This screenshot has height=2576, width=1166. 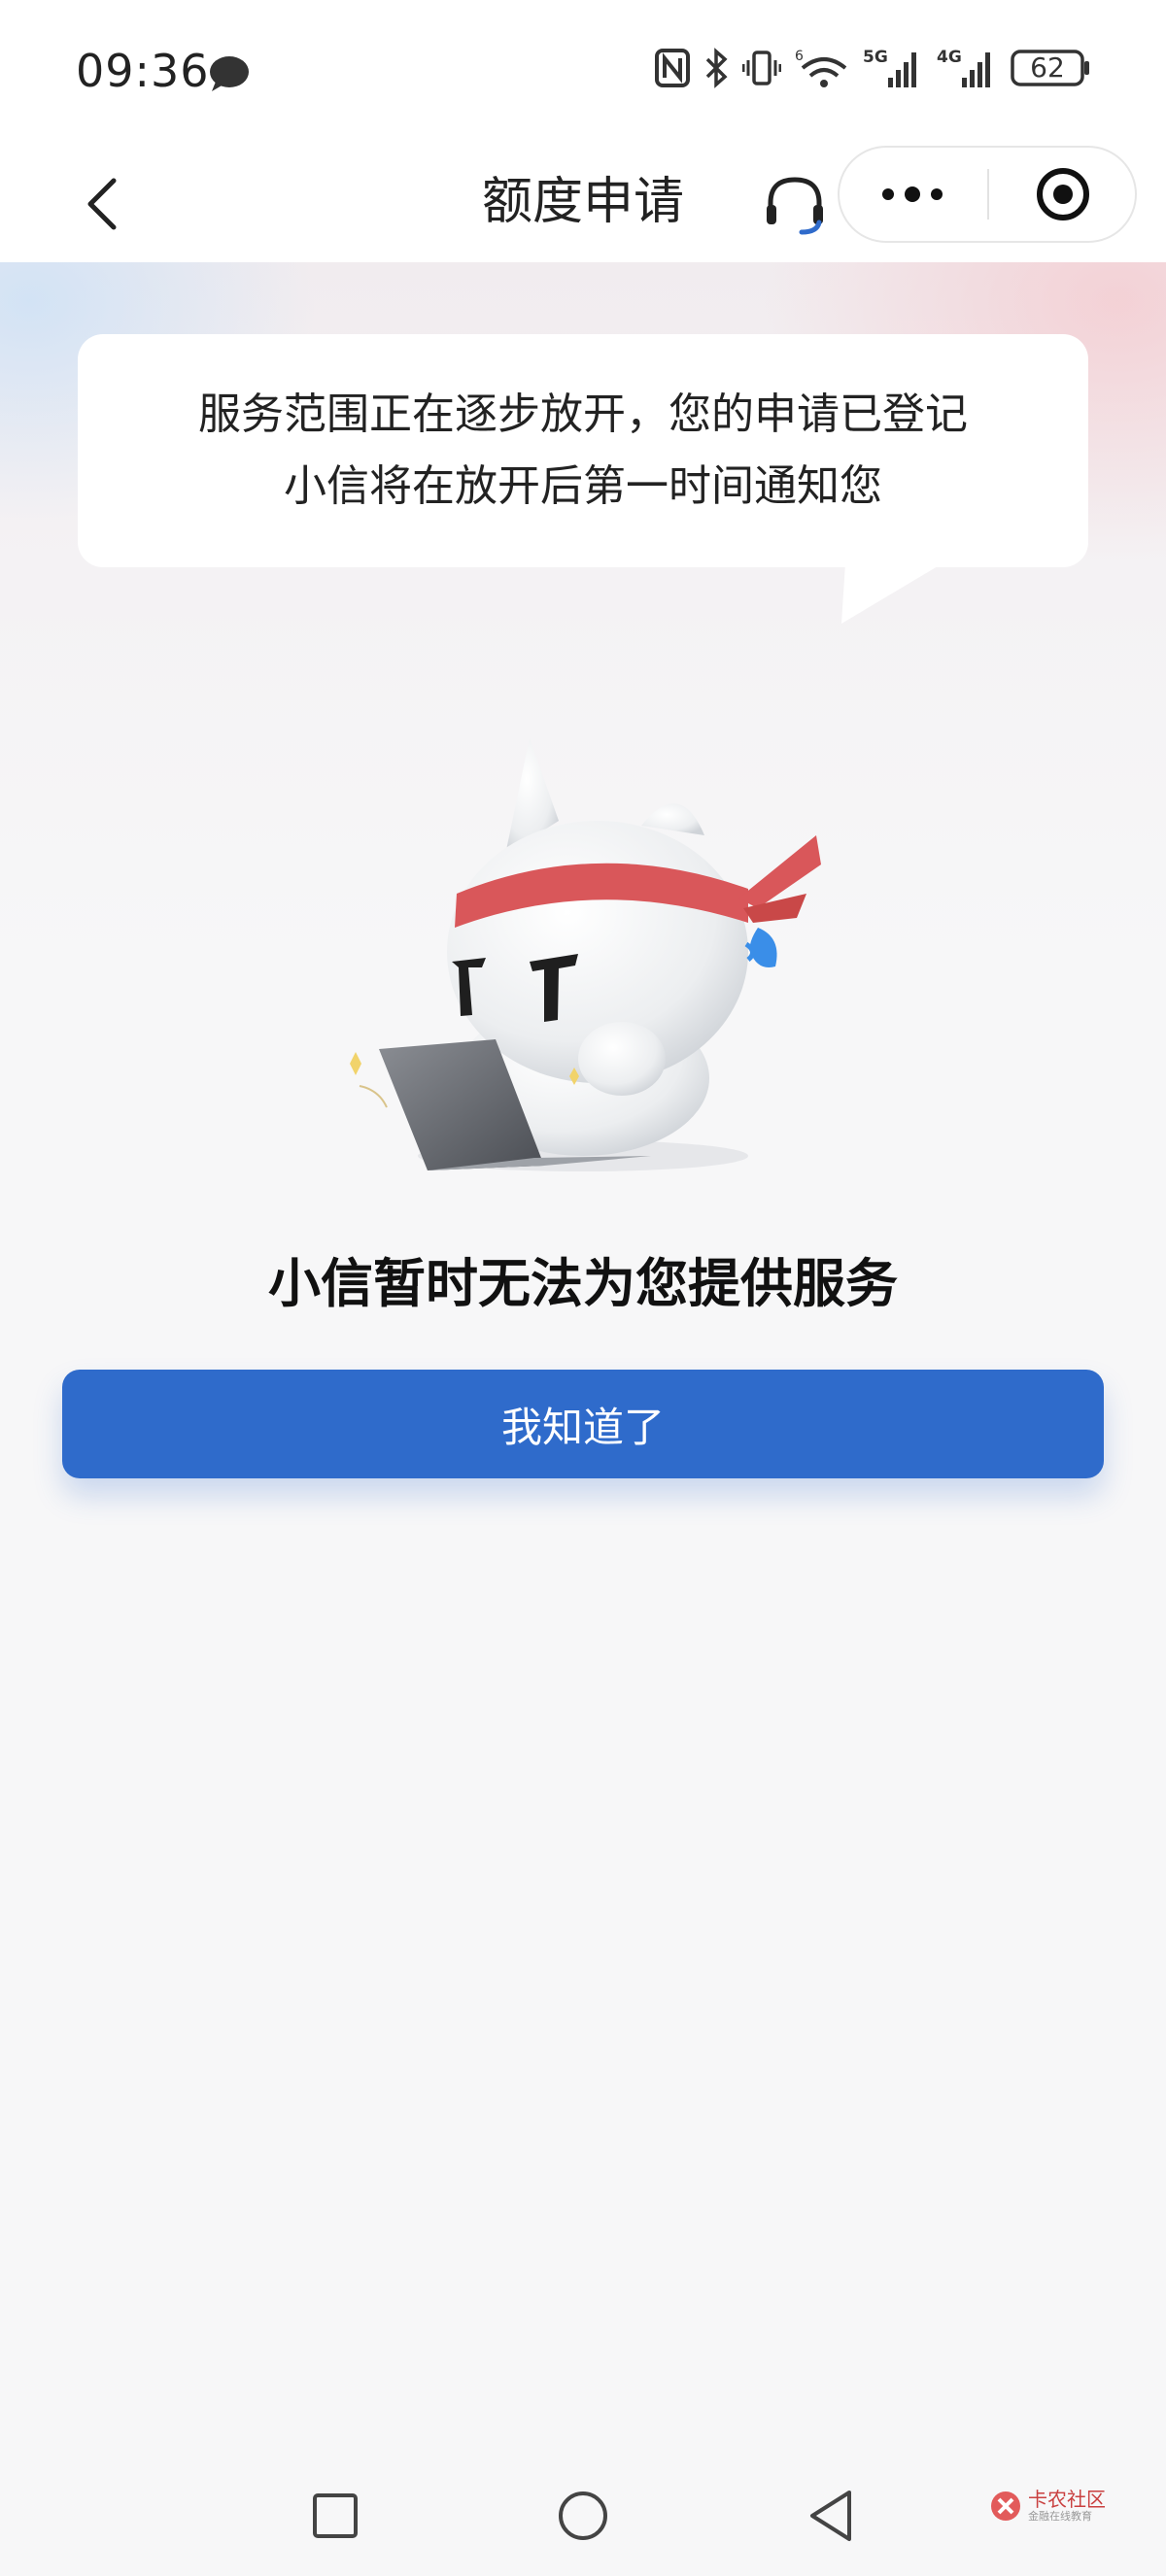 I want to click on watermark-logo-icon, so click(x=1006, y=2506).